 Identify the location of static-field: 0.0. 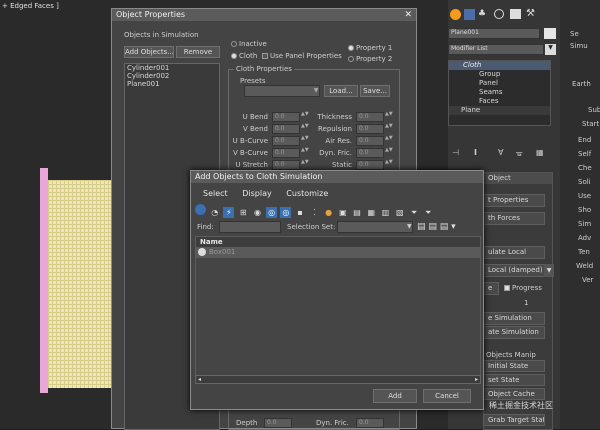
(370, 165).